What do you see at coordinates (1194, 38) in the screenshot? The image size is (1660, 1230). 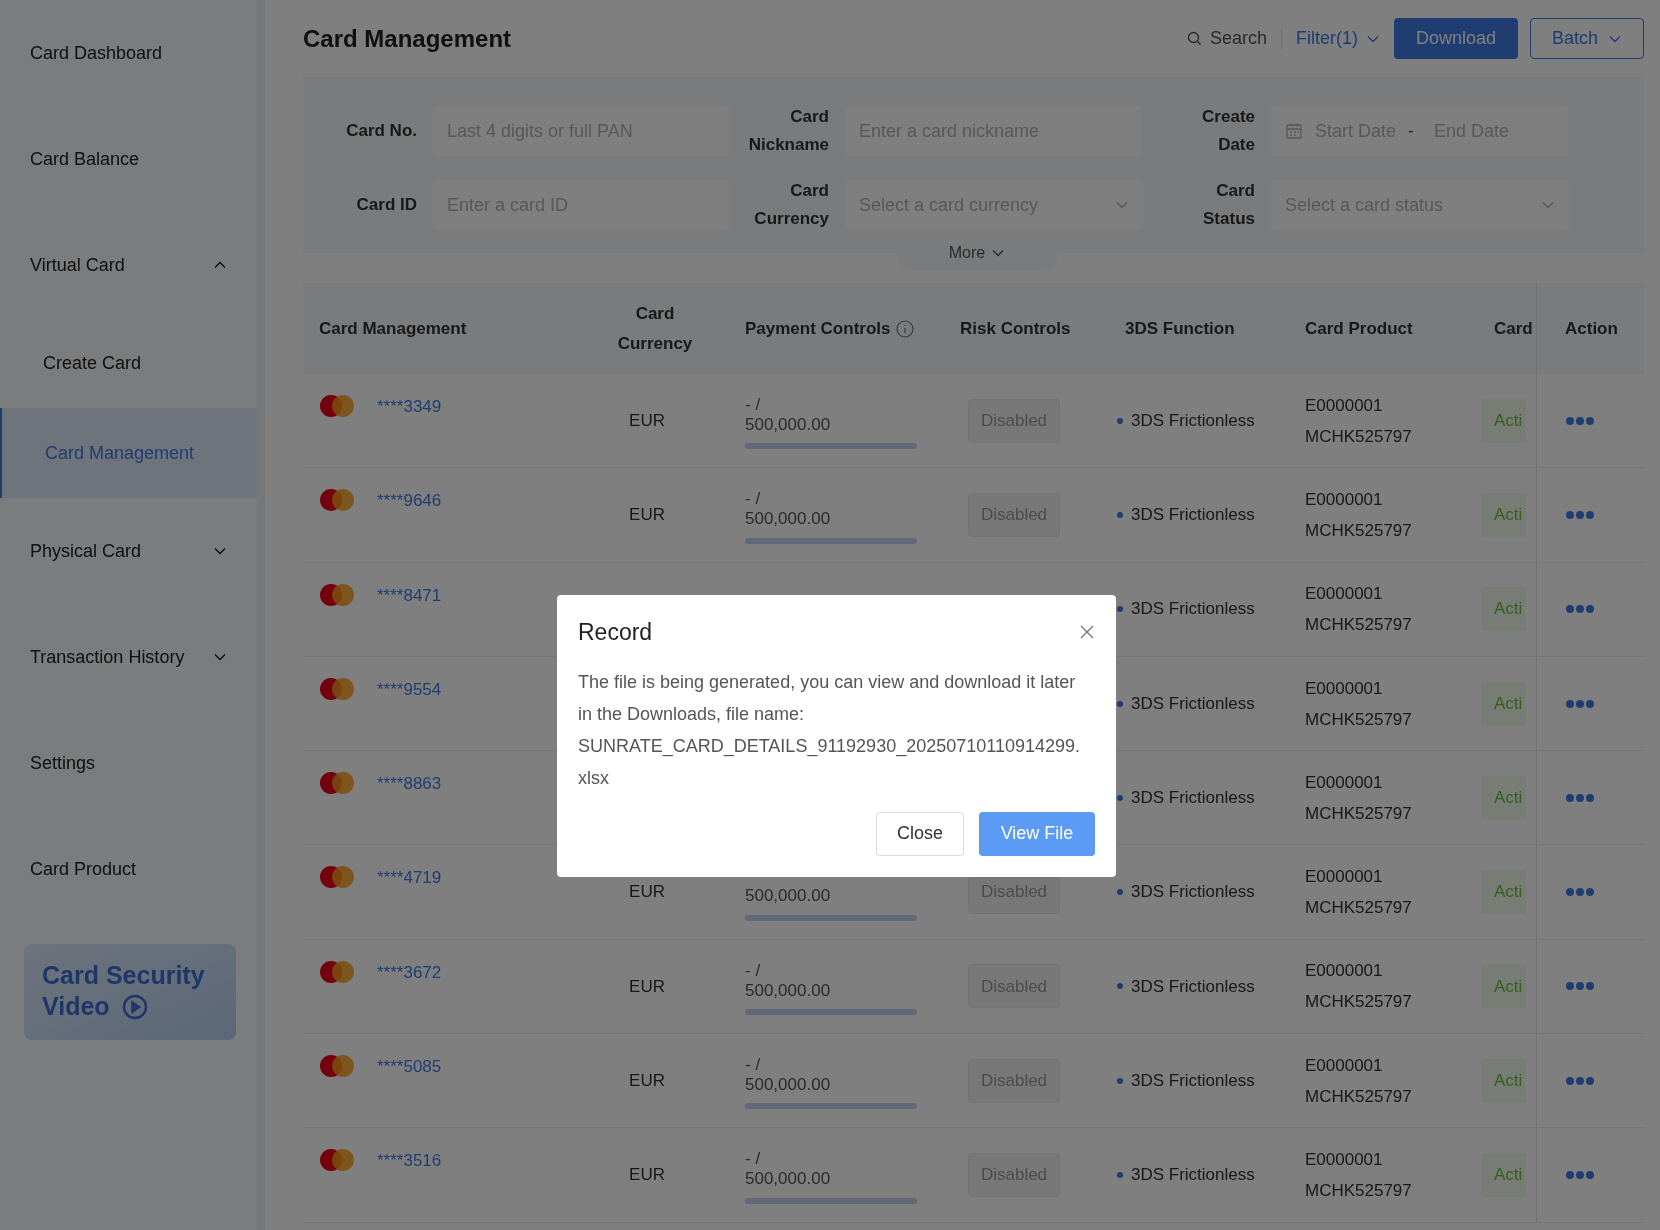 I see `search-icon` at bounding box center [1194, 38].